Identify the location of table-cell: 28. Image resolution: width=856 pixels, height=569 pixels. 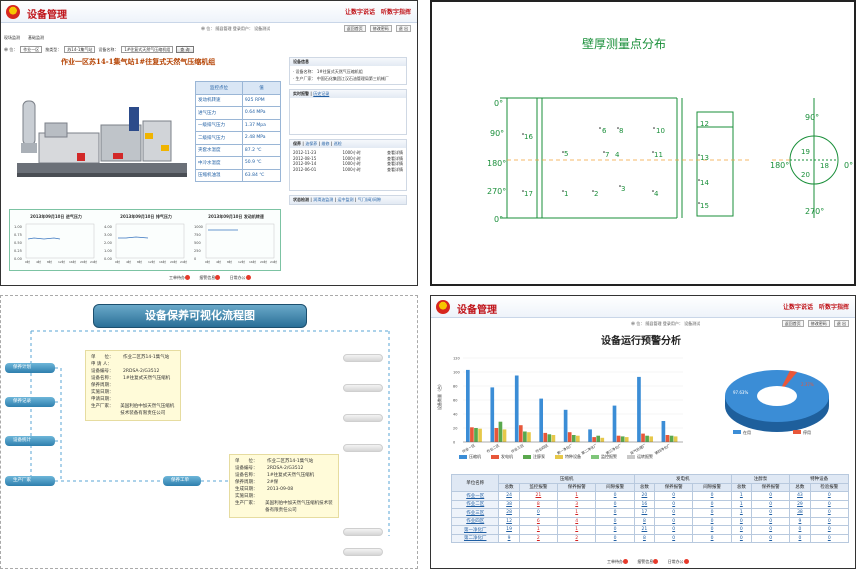
(509, 513).